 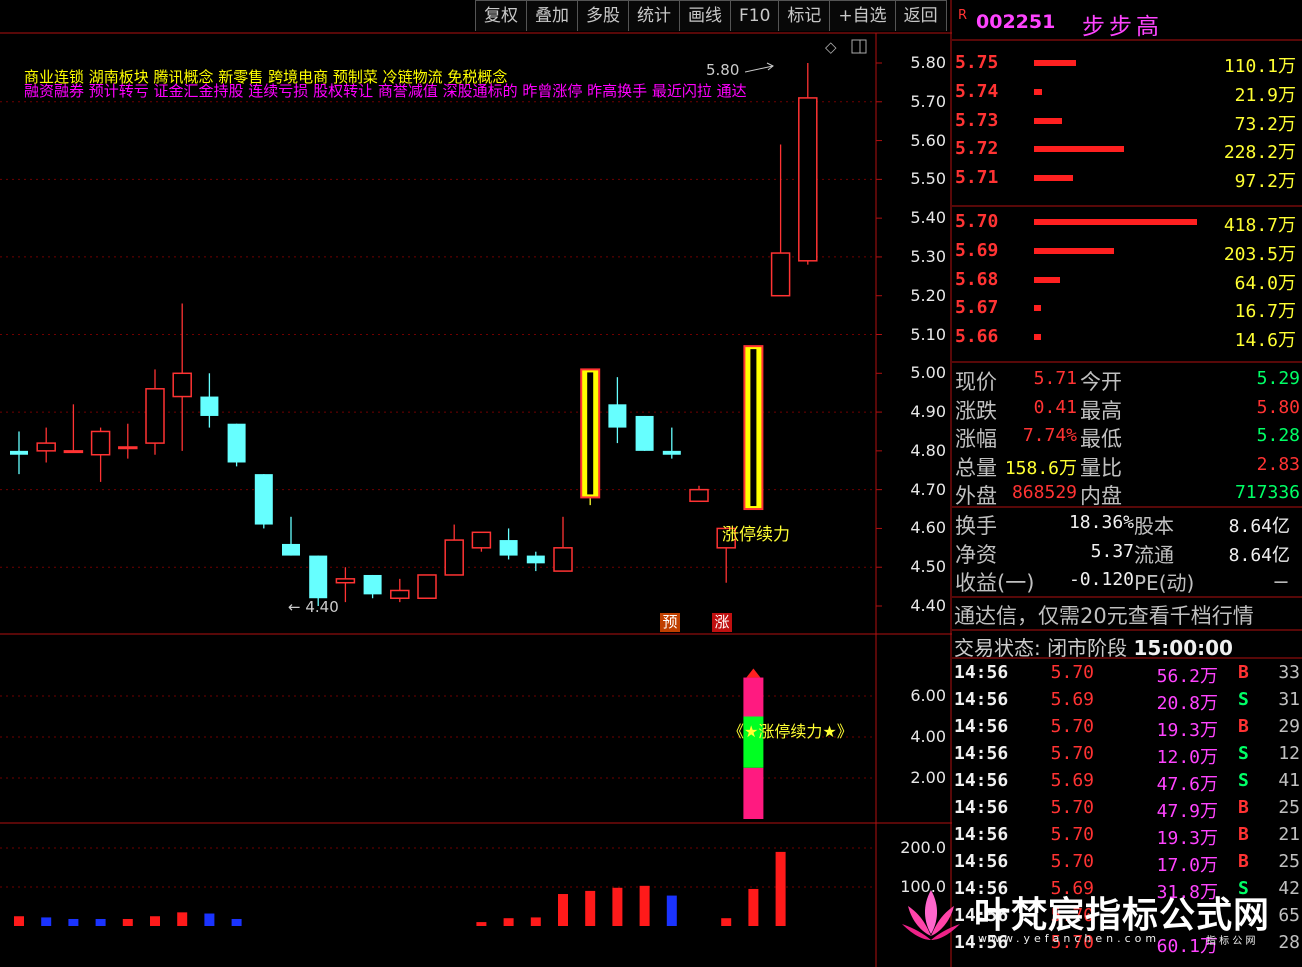 I want to click on tick-row: 14:56 5.70 47.9万 B 25, so click(x=1127, y=810).